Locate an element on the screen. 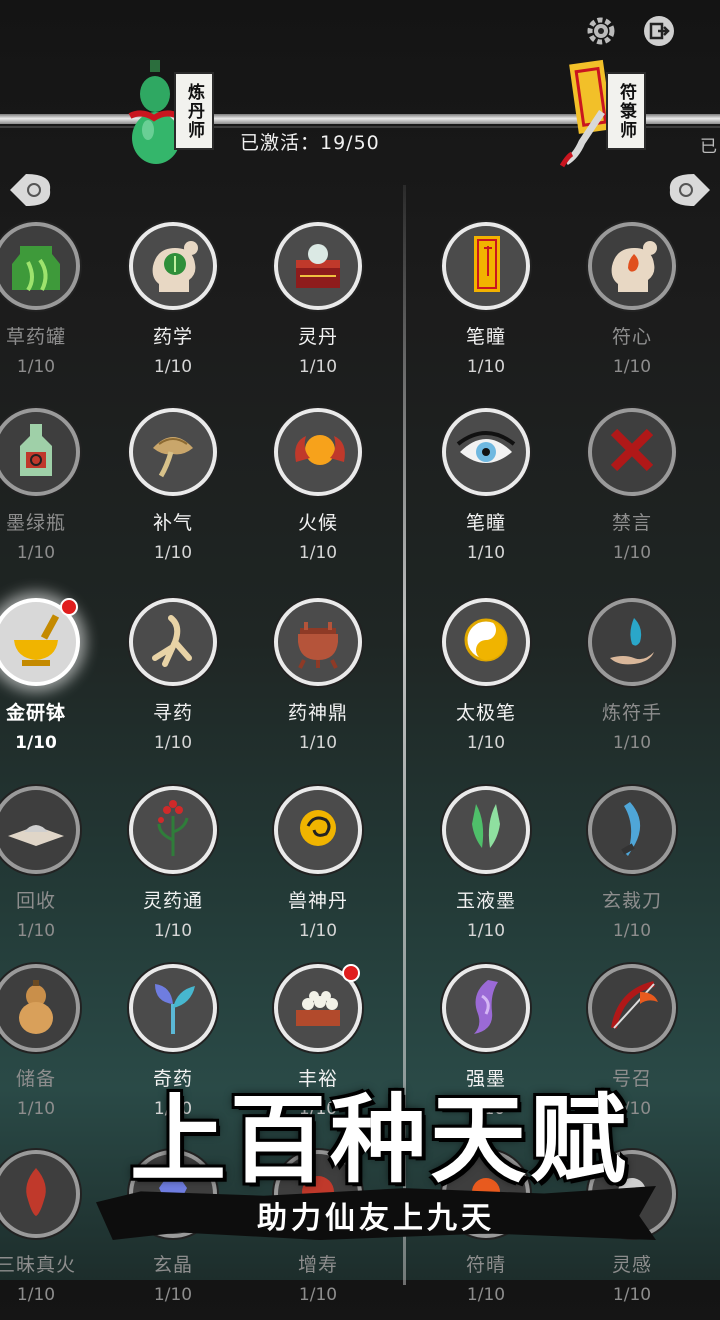  talent-name: 药神鼎 is located at coordinates (317, 713).